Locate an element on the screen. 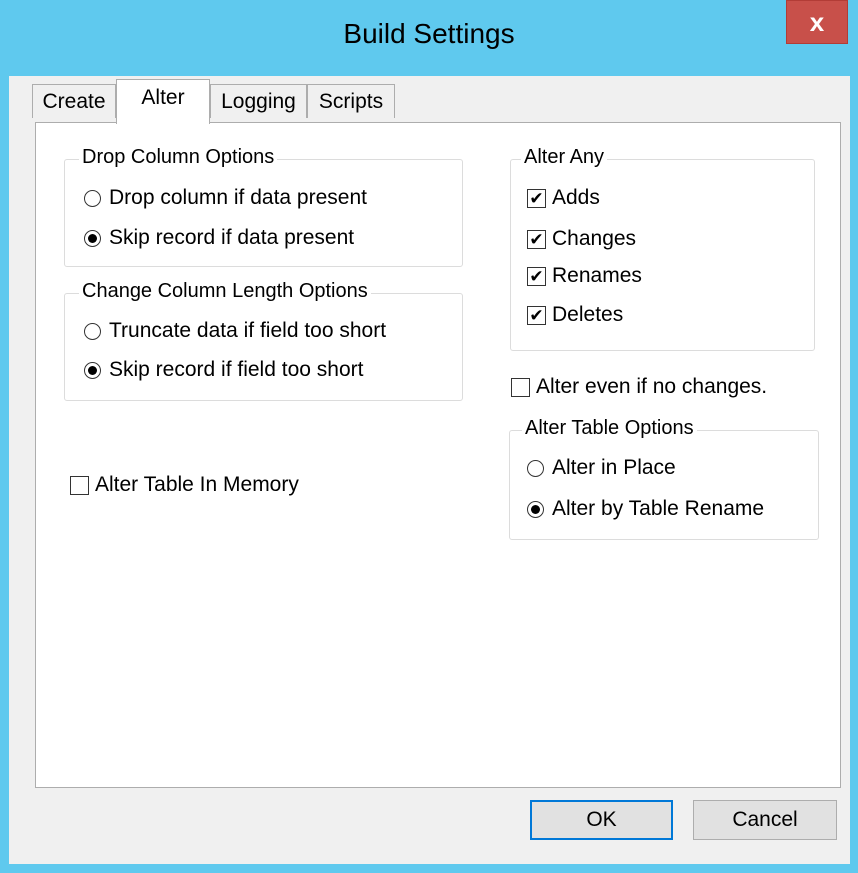 The width and height of the screenshot is (858, 873). radio-skip-record-data-present: Skip record if data present is located at coordinates (219, 238).